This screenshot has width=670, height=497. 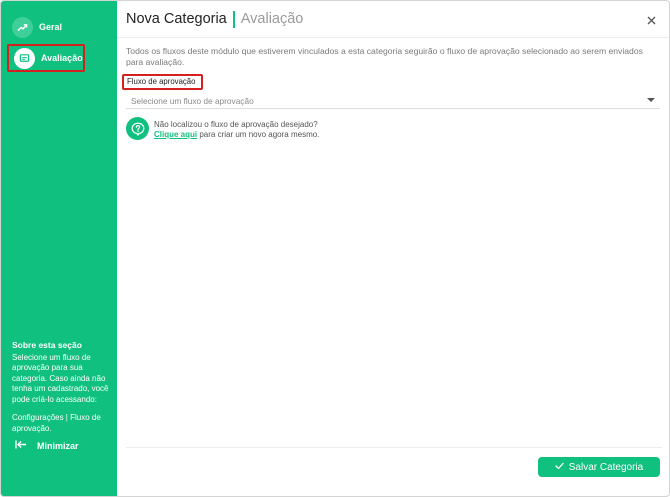 I want to click on minimize-button: Minimizar, so click(x=47, y=445).